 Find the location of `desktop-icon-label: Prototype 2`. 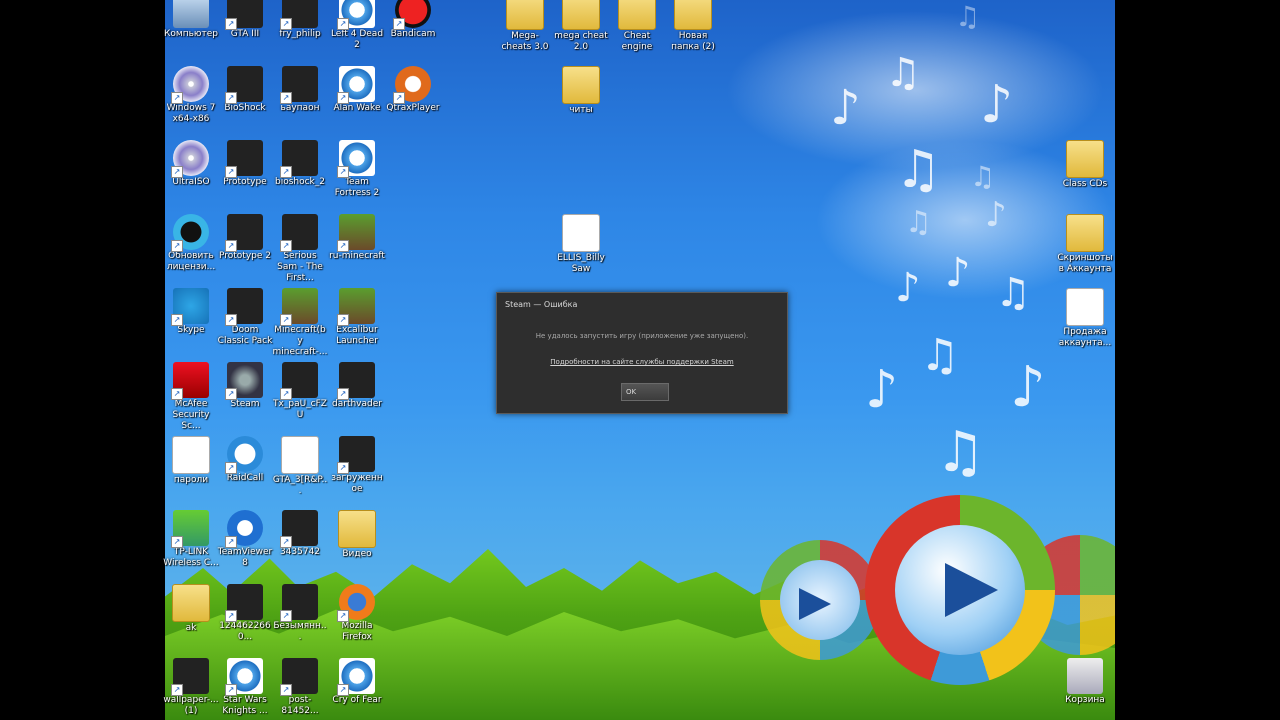

desktop-icon-label: Prototype 2 is located at coordinates (244, 256).